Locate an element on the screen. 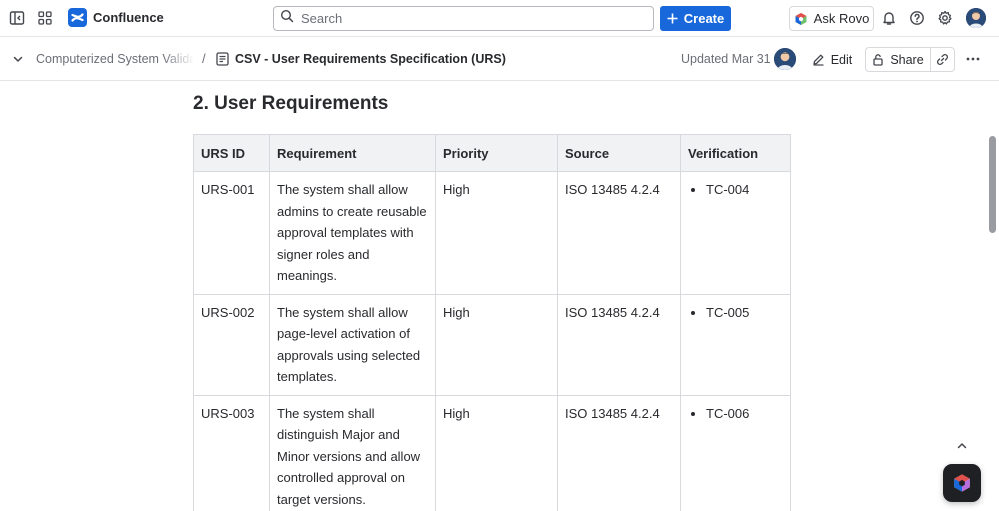  urs-id-cell: URS-001 is located at coordinates (231, 233).